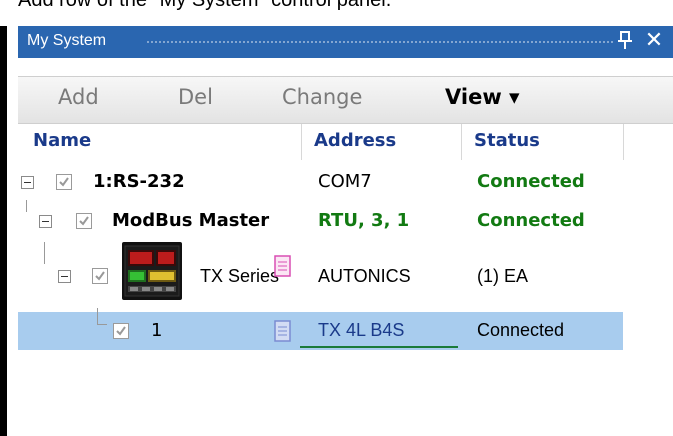  What do you see at coordinates (507, 140) in the screenshot?
I see `column-header-status: Status` at bounding box center [507, 140].